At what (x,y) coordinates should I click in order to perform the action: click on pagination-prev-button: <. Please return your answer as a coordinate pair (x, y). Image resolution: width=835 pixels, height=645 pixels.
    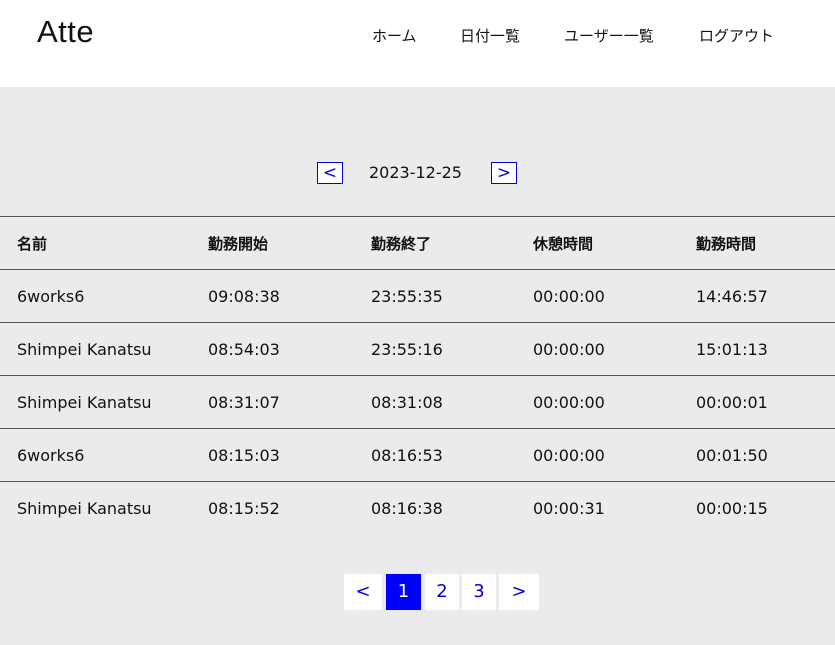
    Looking at the image, I should click on (363, 592).